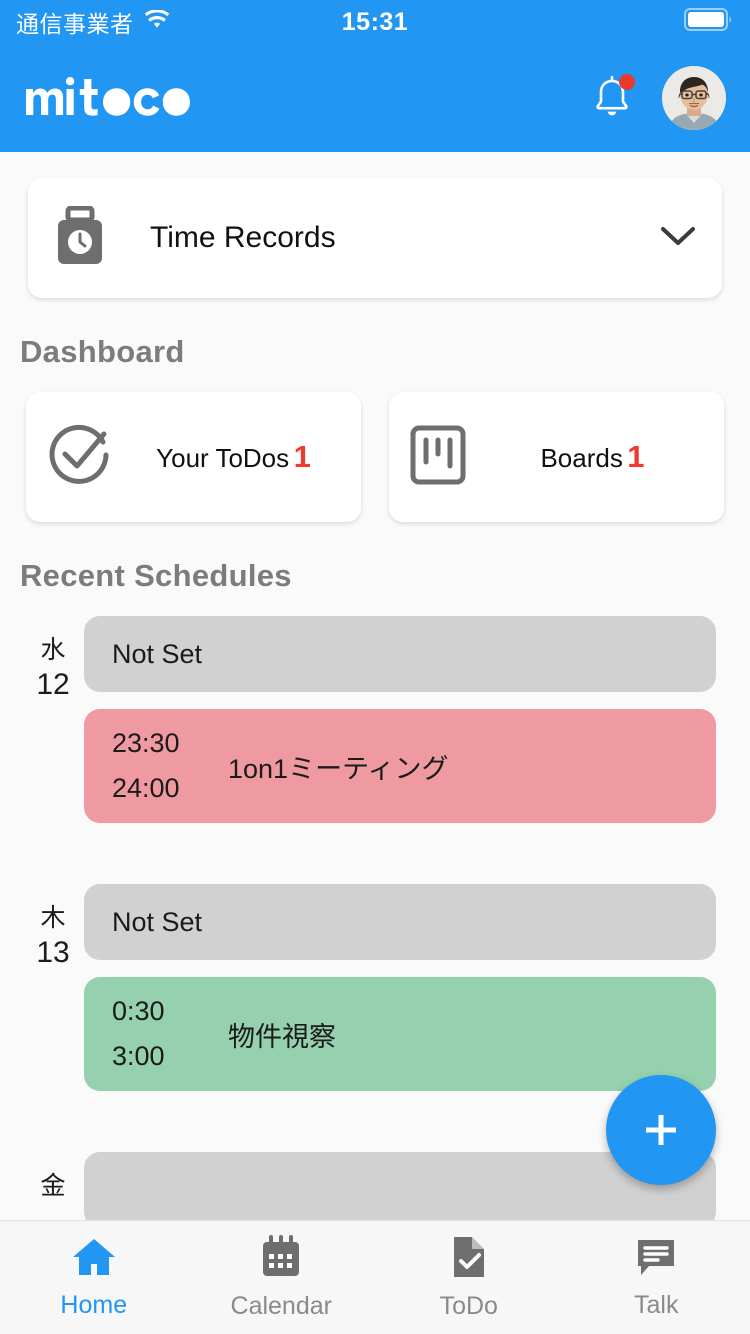 The height and width of the screenshot is (1334, 750). Describe the element at coordinates (282, 1036) in the screenshot. I see `event-title: 物件視察` at that location.